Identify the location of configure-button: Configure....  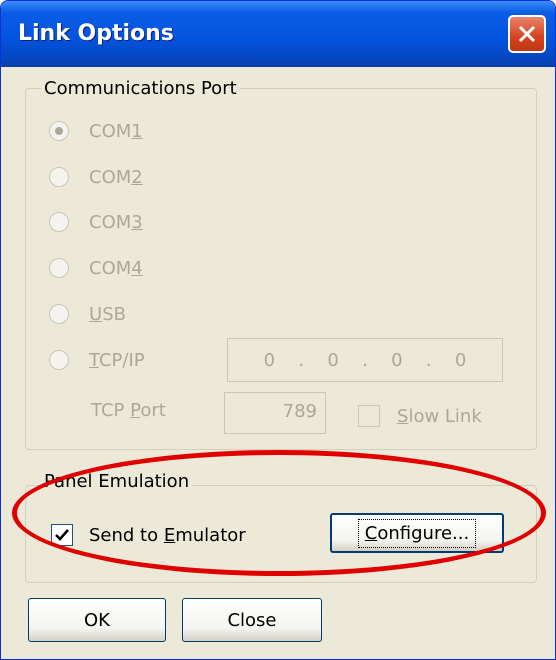
(417, 533).